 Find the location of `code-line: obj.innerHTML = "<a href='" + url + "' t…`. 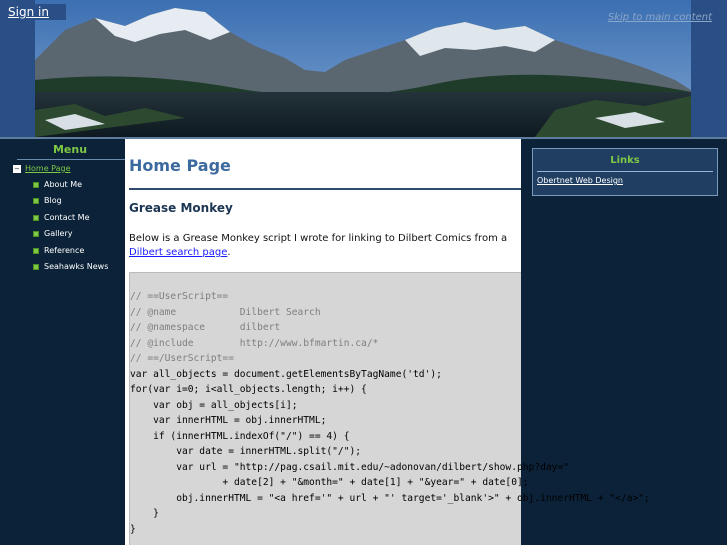

code-line: obj.innerHTML = "<a href='" + url + "' t… is located at coordinates (390, 498).